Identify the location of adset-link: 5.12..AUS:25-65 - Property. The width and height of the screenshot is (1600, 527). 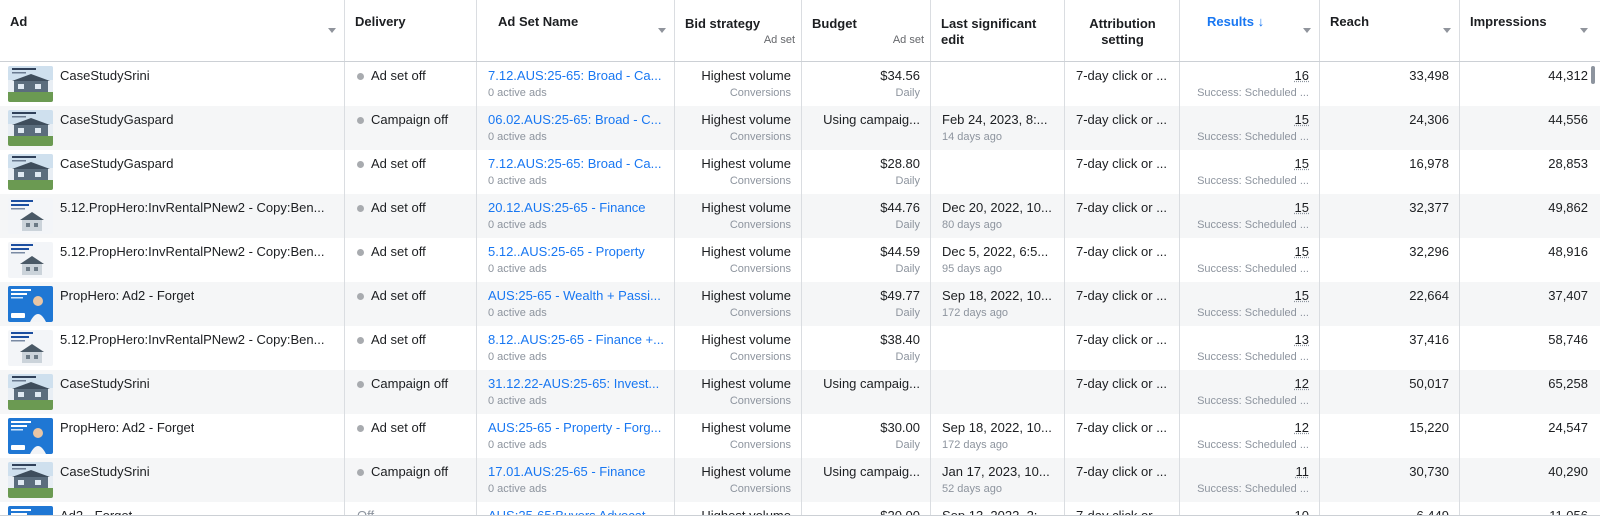
(570, 251).